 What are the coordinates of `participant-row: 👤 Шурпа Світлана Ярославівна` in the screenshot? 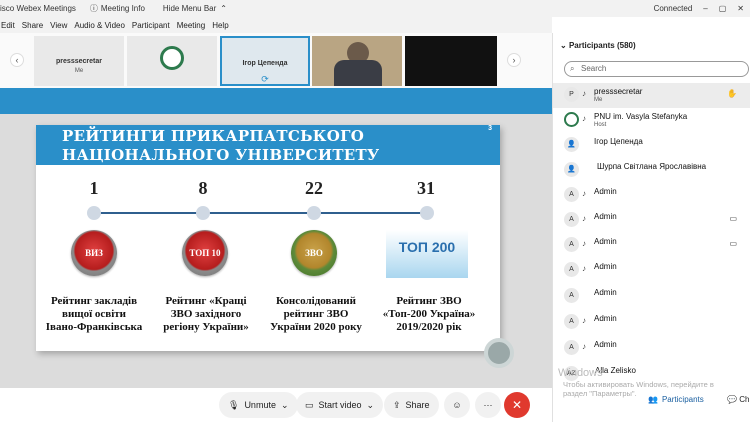 It's located at (651, 170).